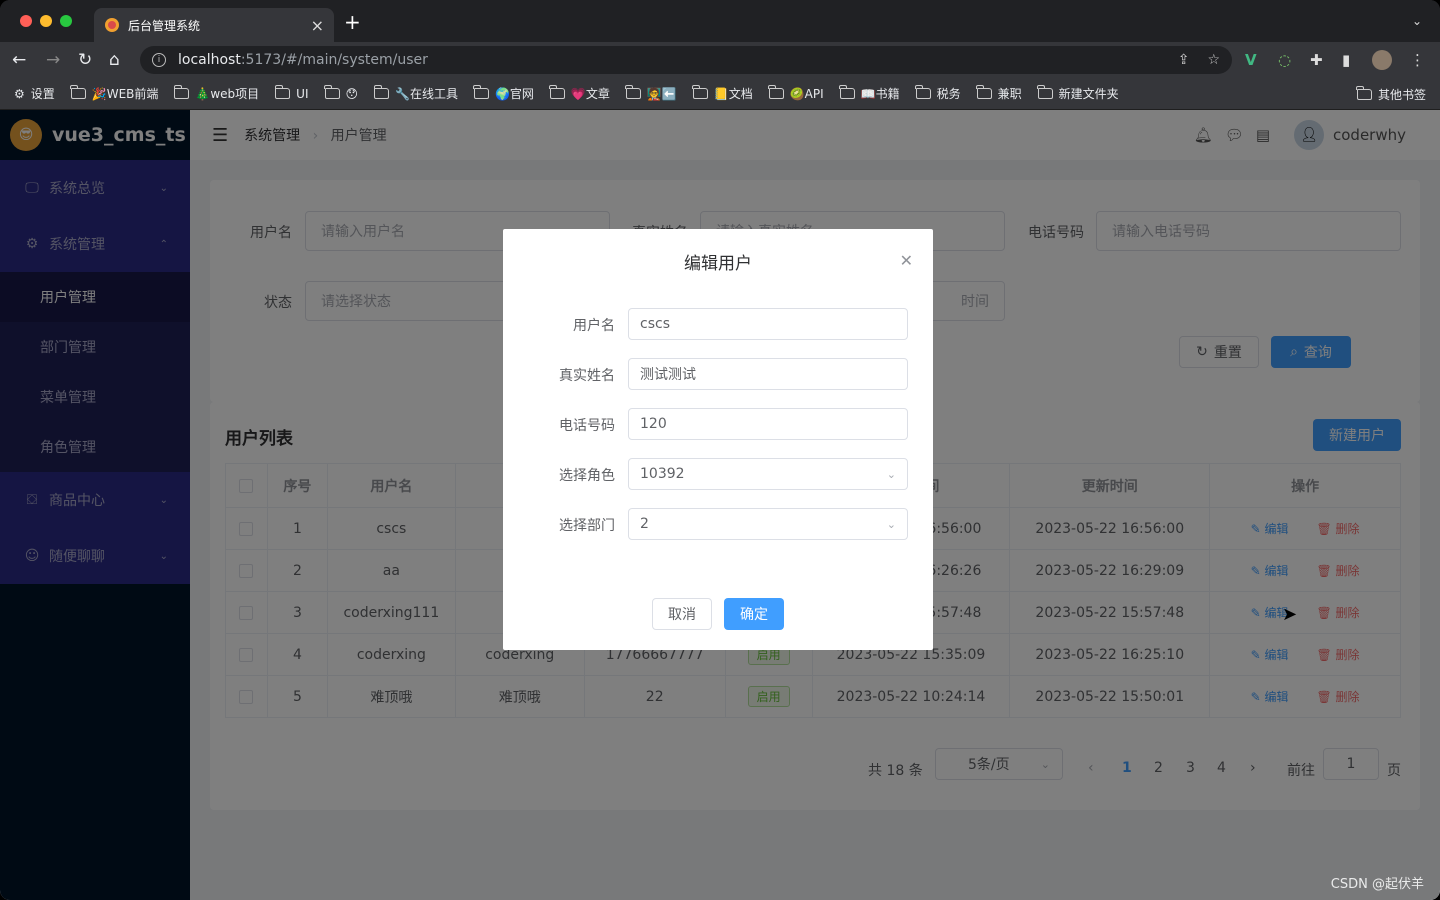  What do you see at coordinates (718, 264) in the screenshot?
I see `dialog-title: 编辑用户` at bounding box center [718, 264].